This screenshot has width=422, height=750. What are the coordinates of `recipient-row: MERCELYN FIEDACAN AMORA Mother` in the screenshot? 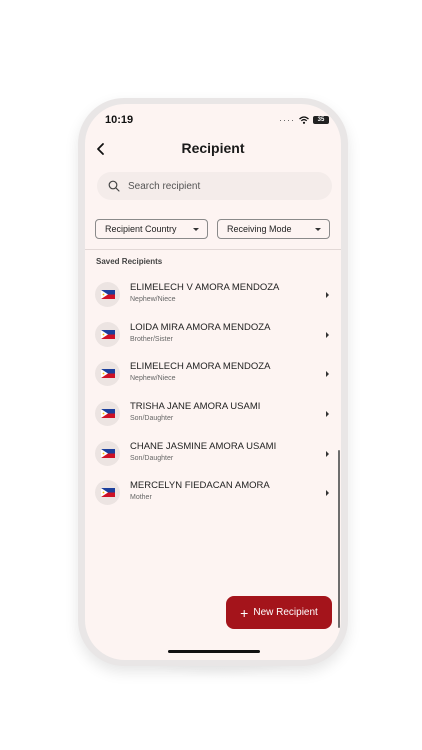 It's located at (213, 492).